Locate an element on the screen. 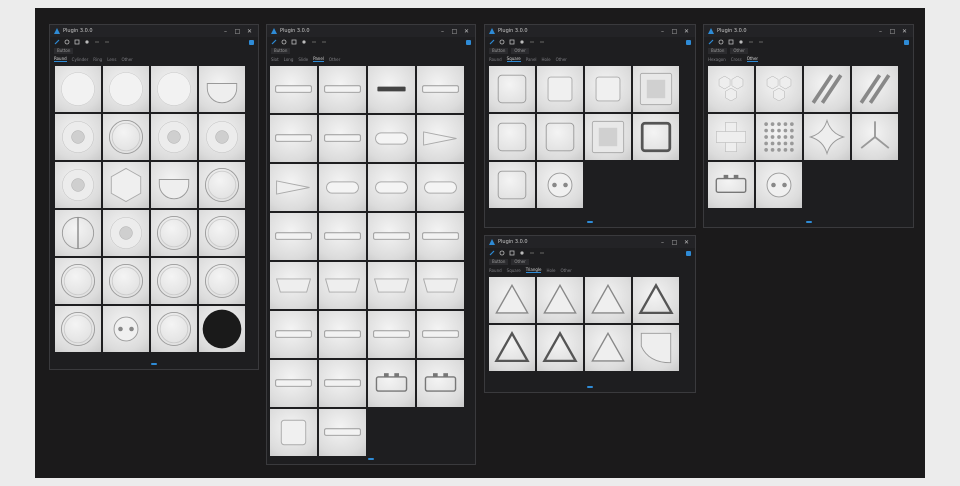 This screenshot has height=486, width=960. tab-category: Hexagon is located at coordinates (717, 59).